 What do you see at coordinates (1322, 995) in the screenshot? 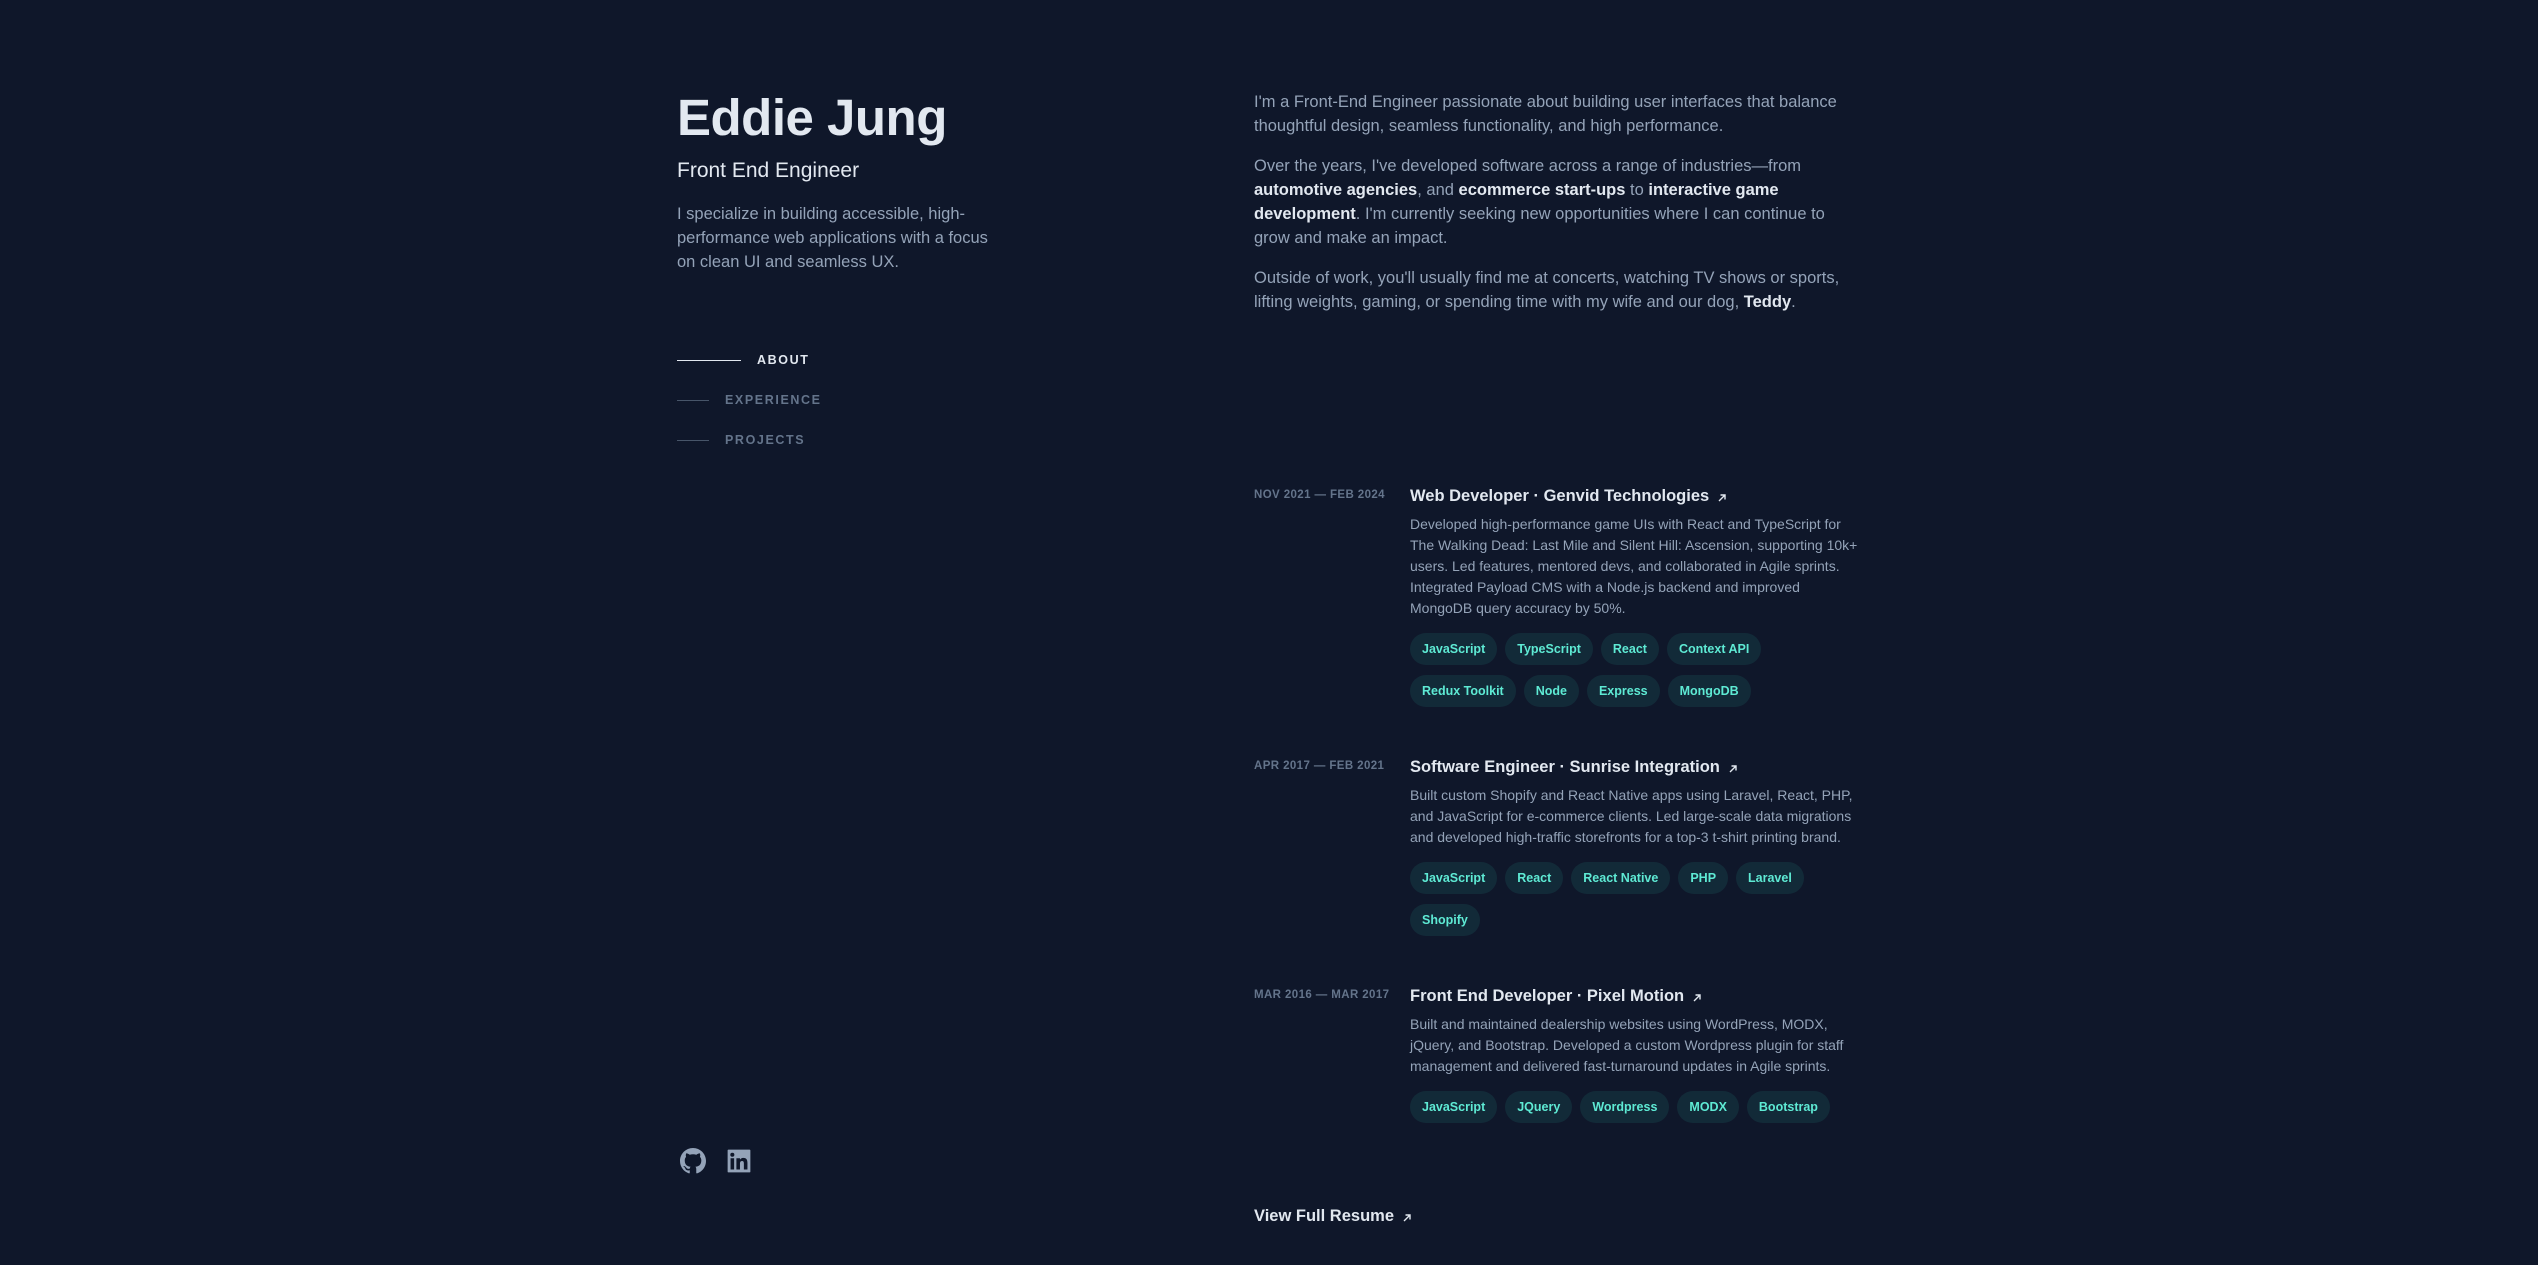
I see `experience-date: MAR 2016 — MAR 2017` at bounding box center [1322, 995].